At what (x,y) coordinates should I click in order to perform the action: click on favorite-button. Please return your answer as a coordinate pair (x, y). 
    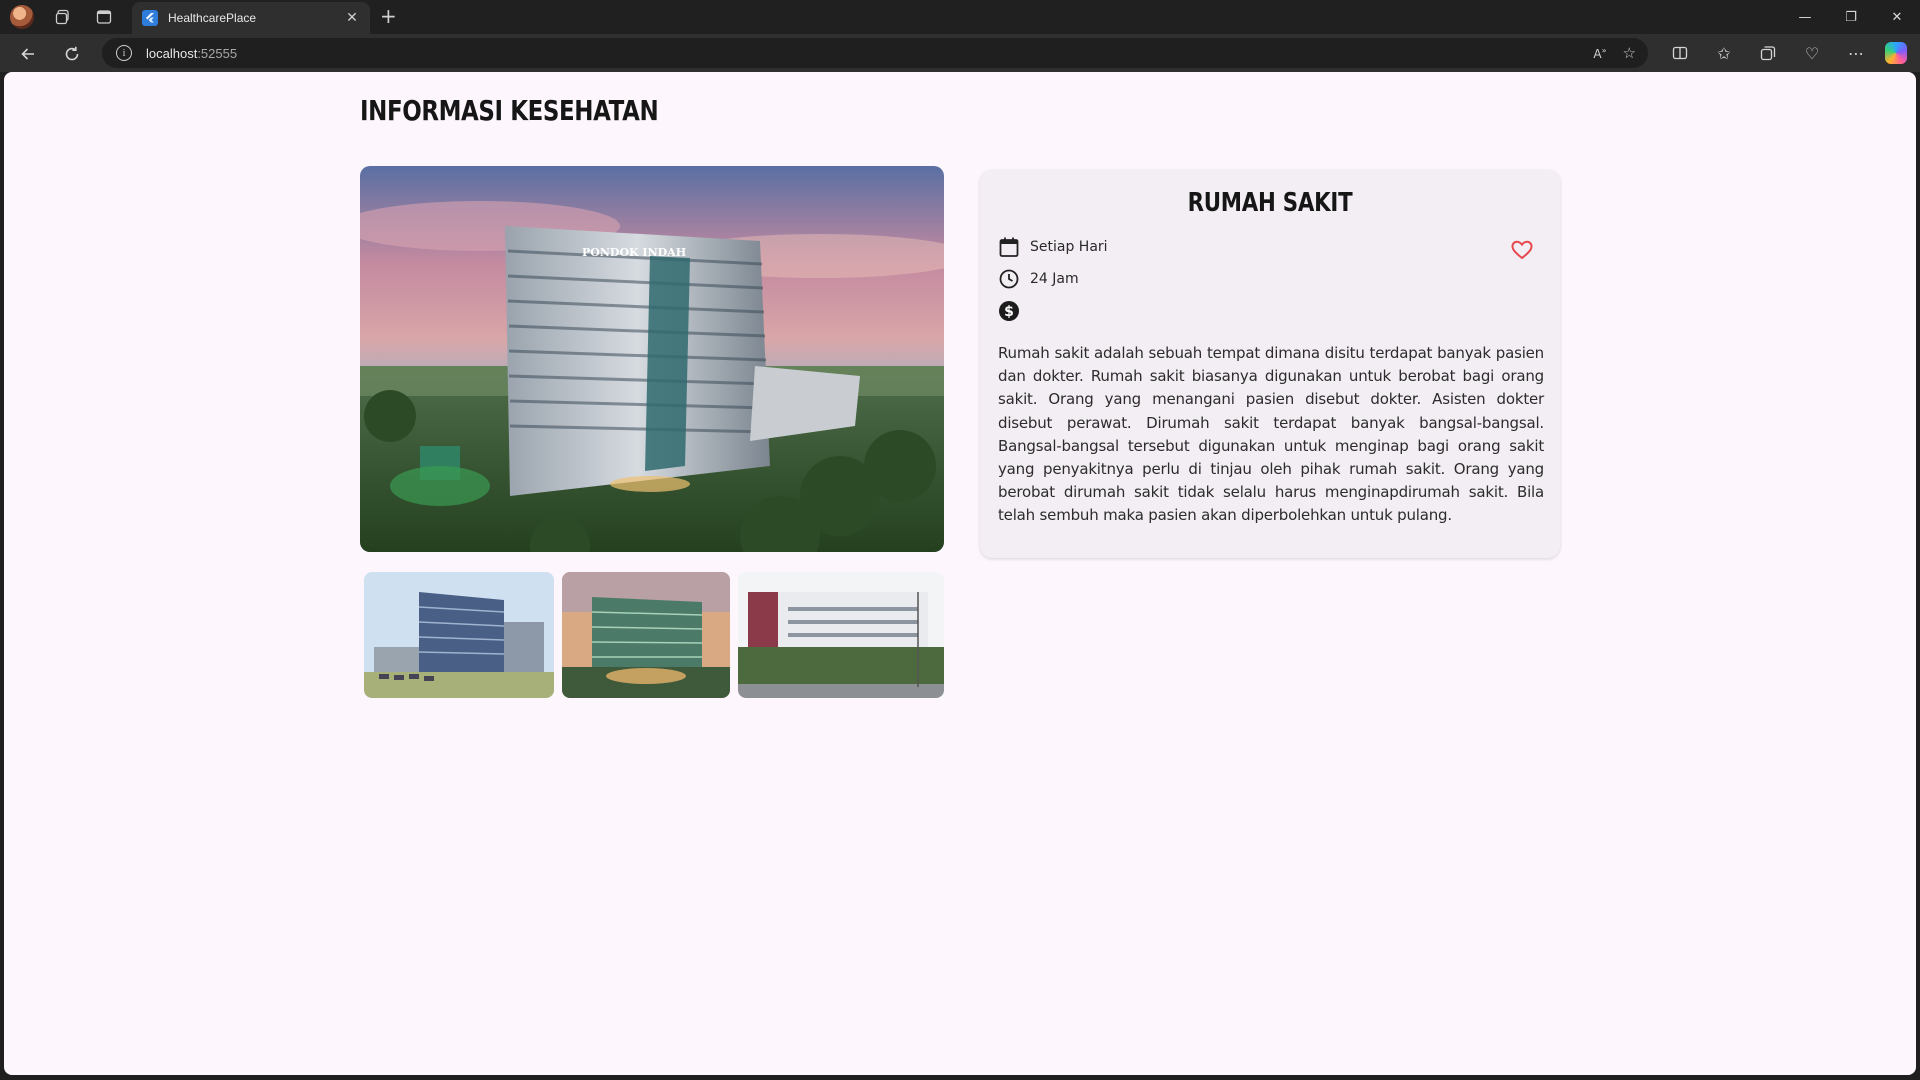
    Looking at the image, I should click on (1522, 250).